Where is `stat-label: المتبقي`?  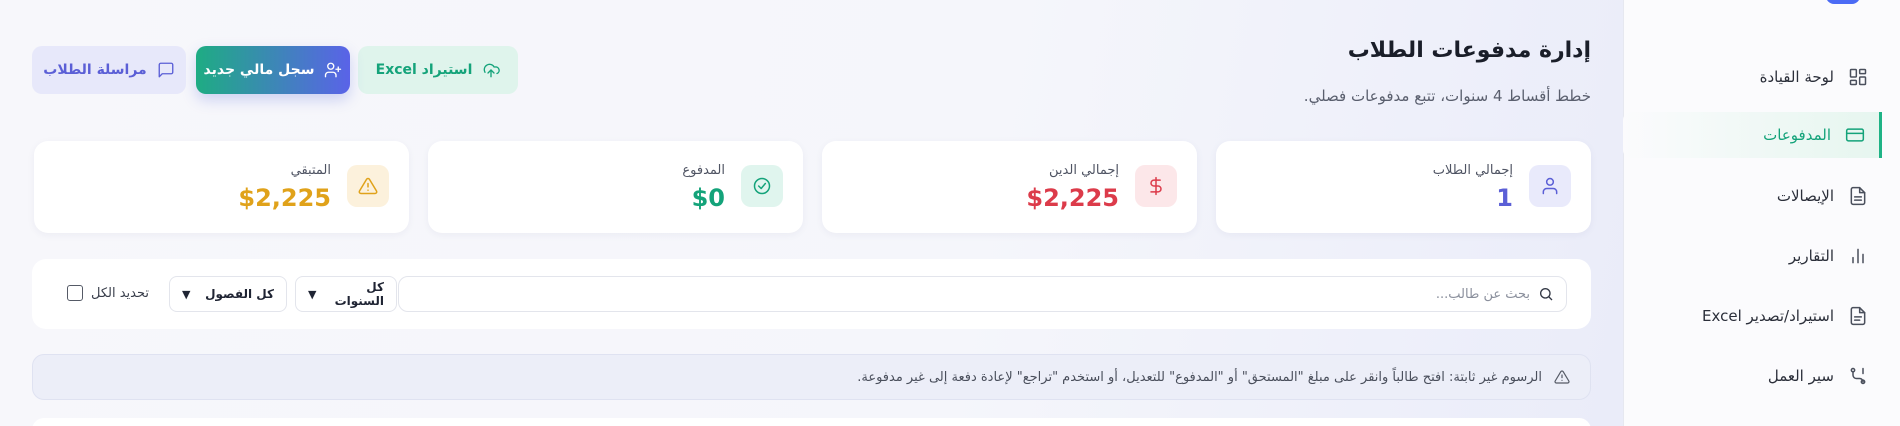
stat-label: المتبقي is located at coordinates (310, 170).